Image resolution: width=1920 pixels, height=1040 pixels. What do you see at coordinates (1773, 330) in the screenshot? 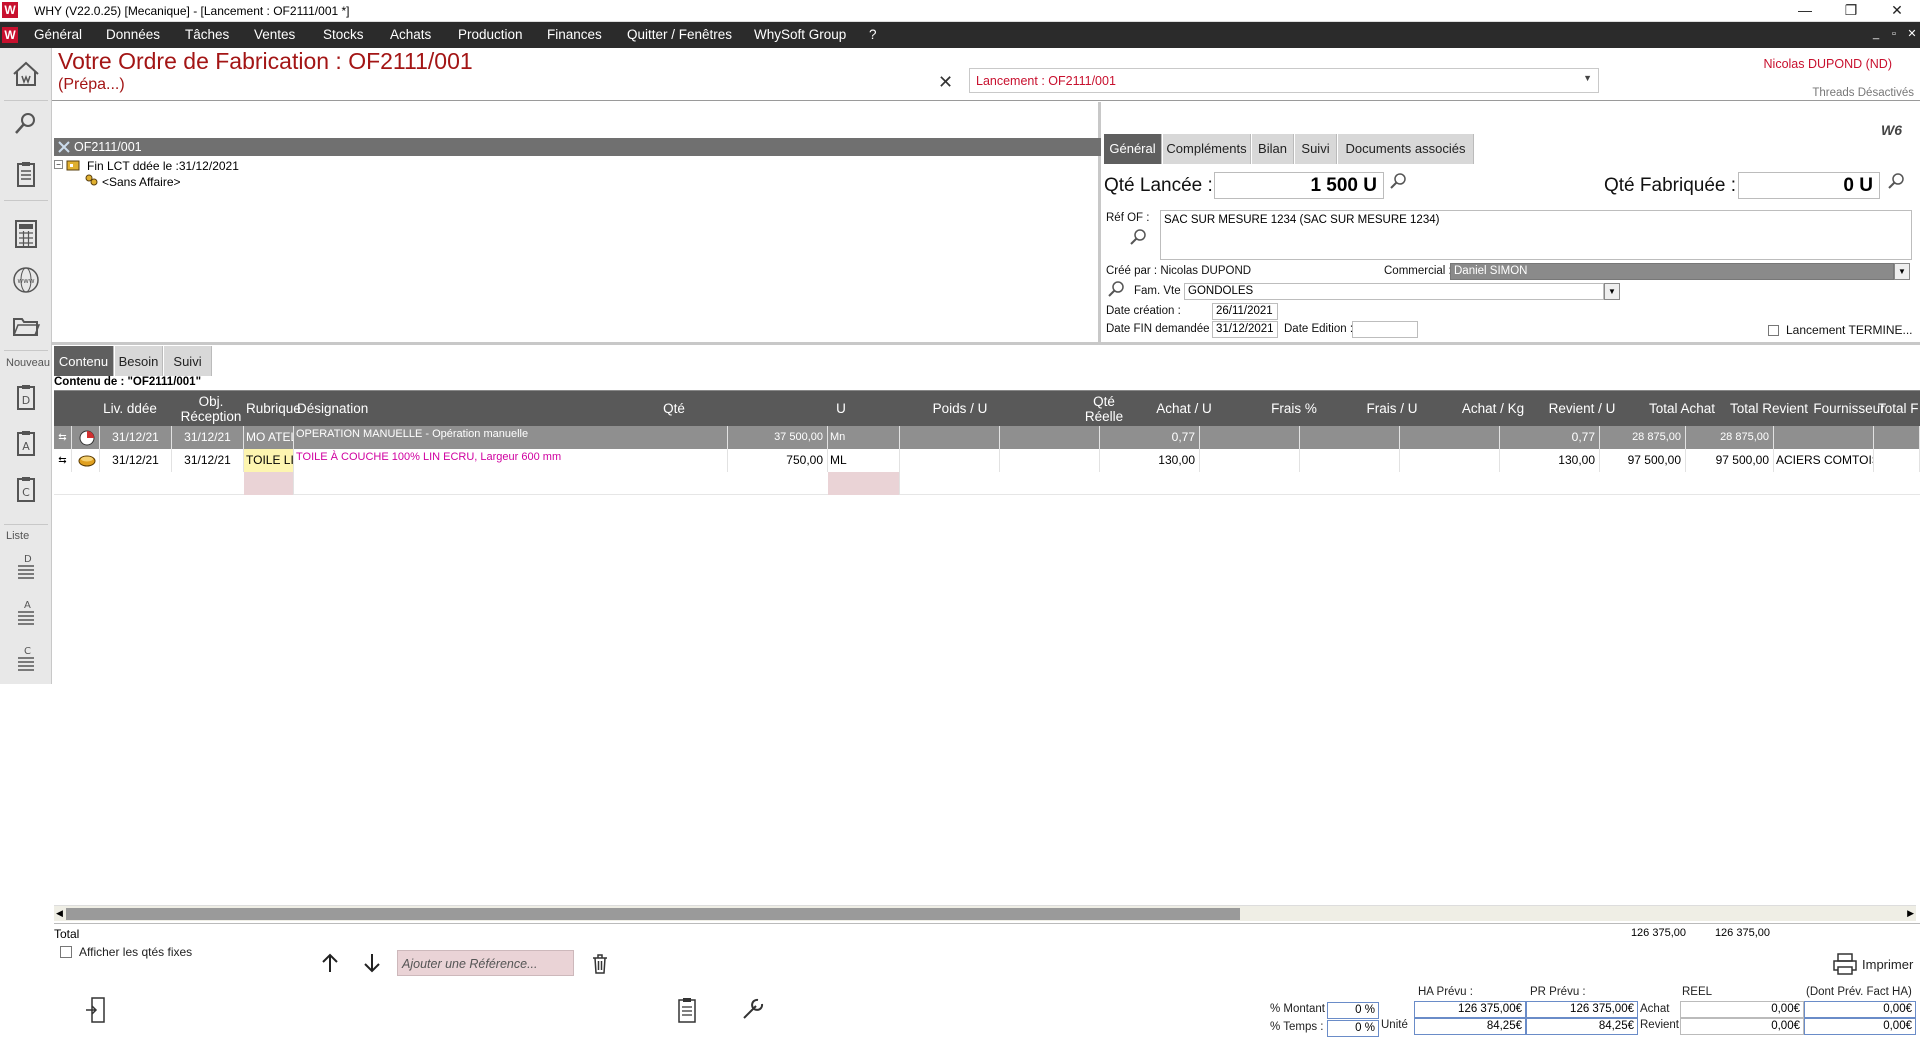
I see `lancement-termine-checkbox` at bounding box center [1773, 330].